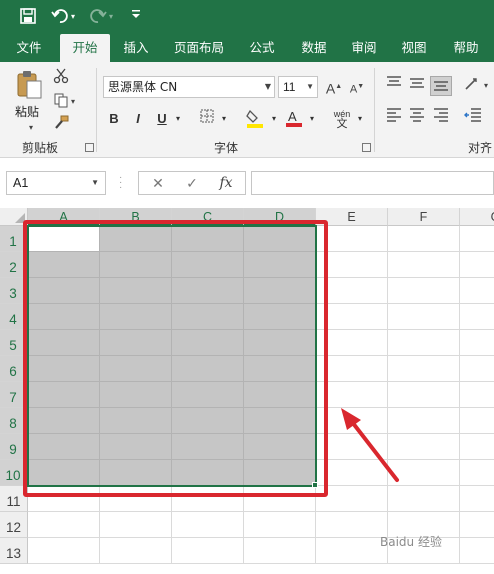 The height and width of the screenshot is (574, 494). What do you see at coordinates (255, 119) in the screenshot?
I see `fill-color-icon` at bounding box center [255, 119].